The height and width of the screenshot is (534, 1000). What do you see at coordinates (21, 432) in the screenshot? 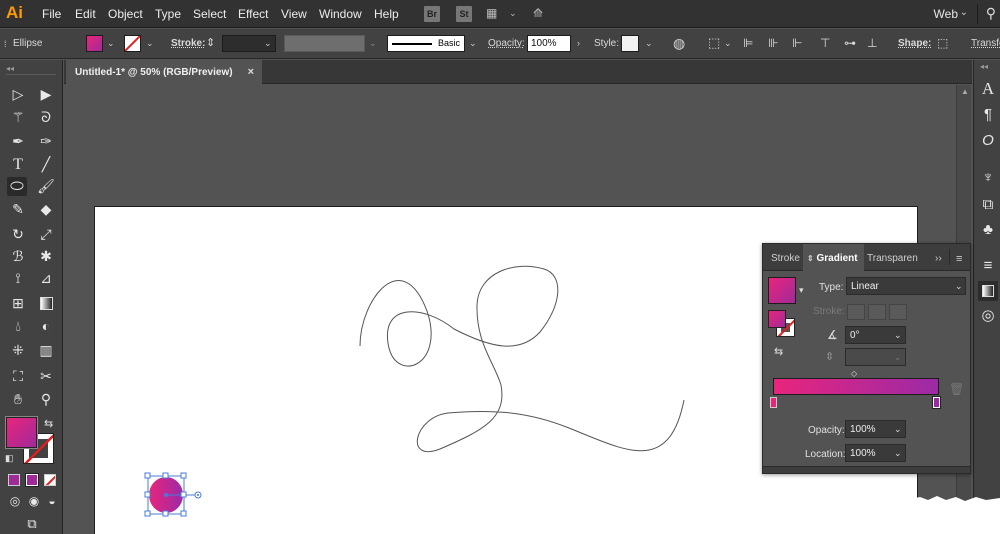
I see `fill-color-box` at bounding box center [21, 432].